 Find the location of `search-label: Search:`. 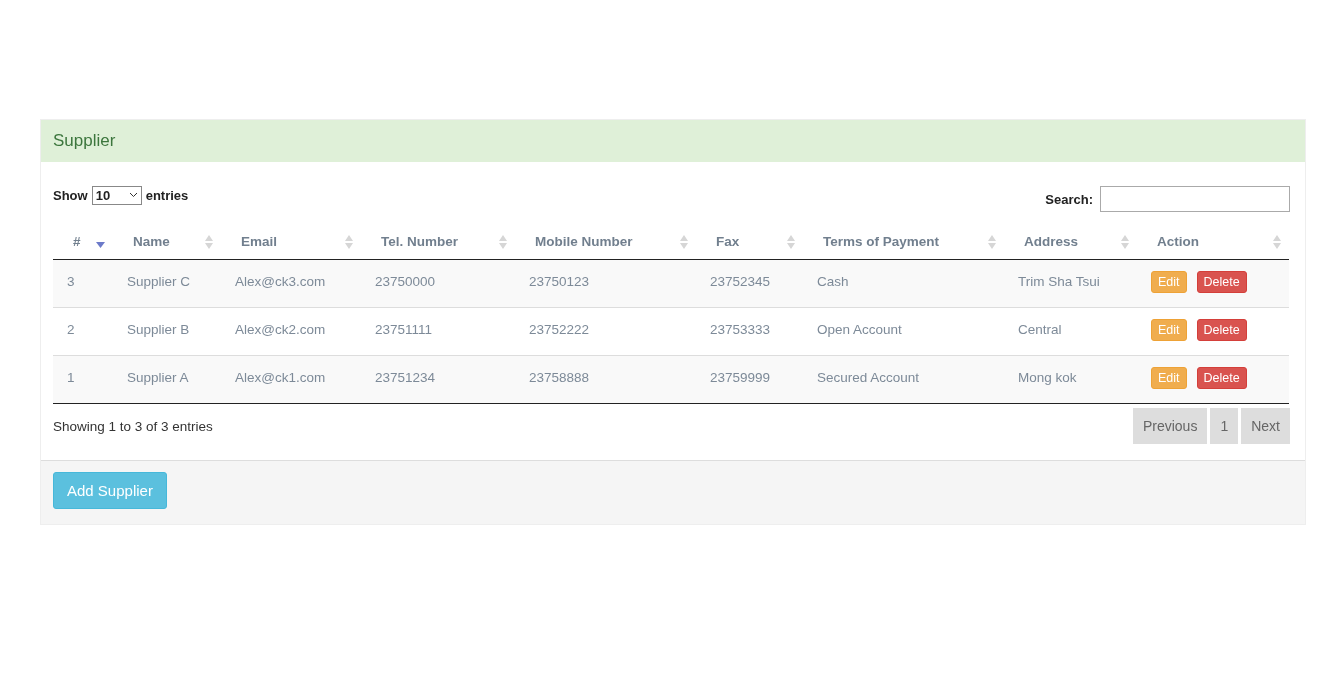

search-label: Search: is located at coordinates (1069, 199).